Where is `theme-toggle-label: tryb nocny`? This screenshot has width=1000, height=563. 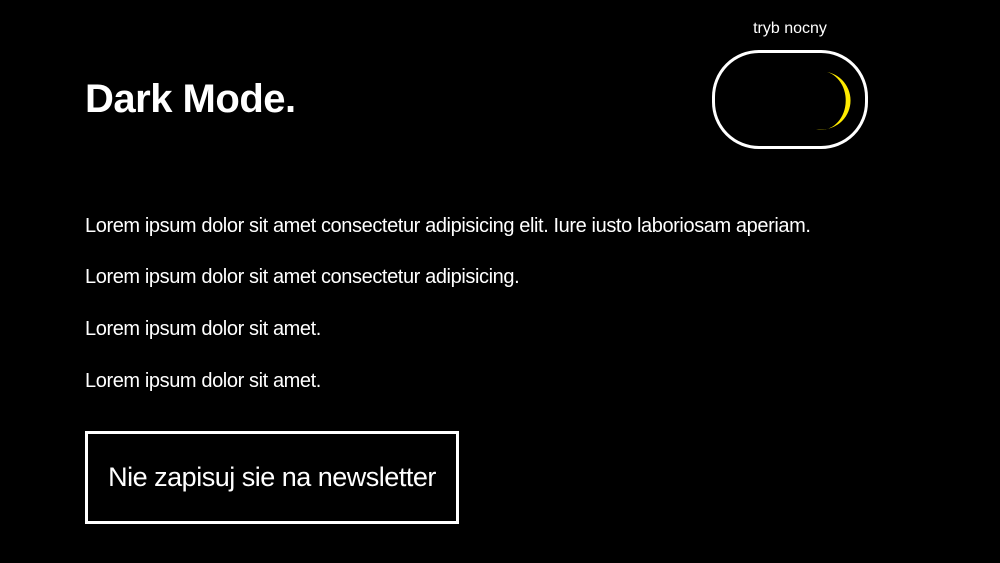 theme-toggle-label: tryb nocny is located at coordinates (790, 28).